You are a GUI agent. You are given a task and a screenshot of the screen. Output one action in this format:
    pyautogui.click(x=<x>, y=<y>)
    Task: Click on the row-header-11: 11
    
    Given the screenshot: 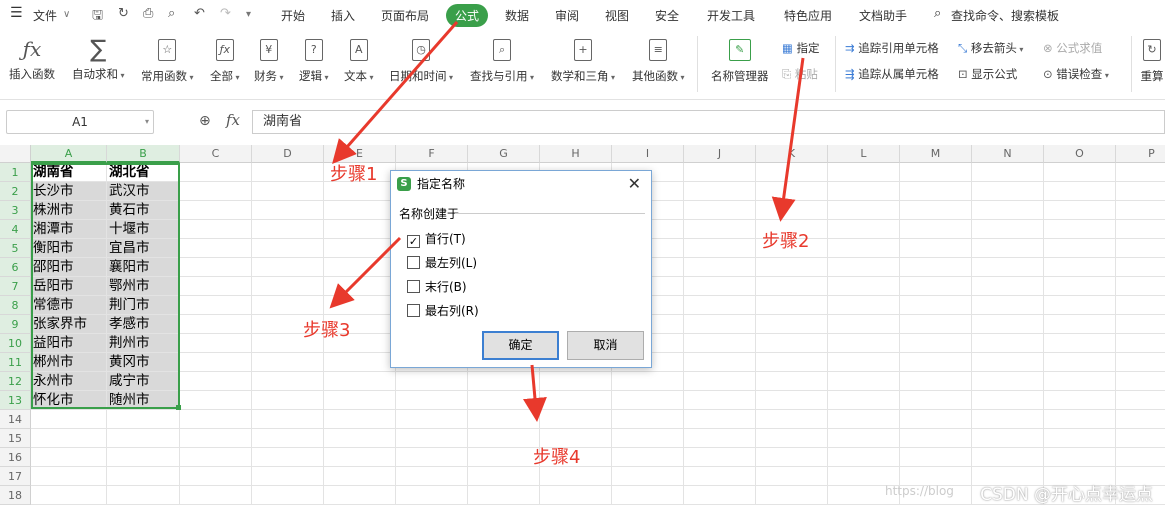 What is the action you would take?
    pyautogui.click(x=15, y=362)
    